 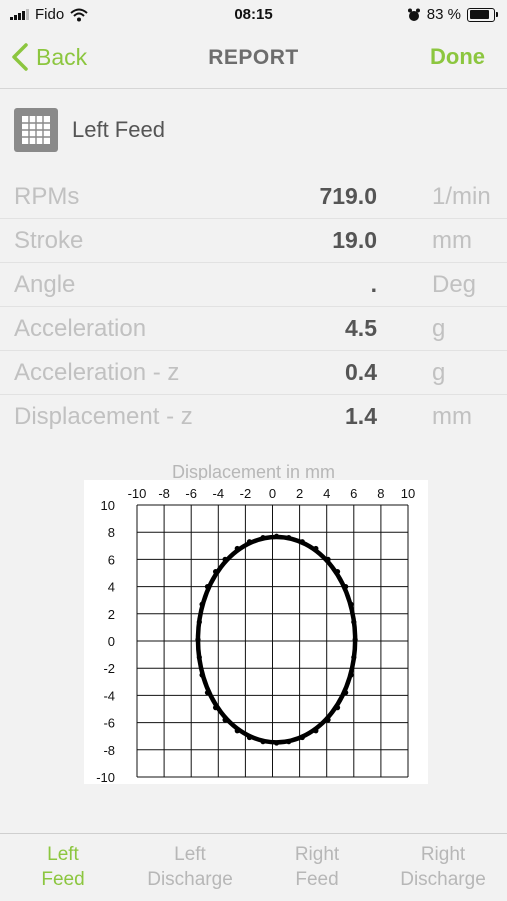 What do you see at coordinates (219, 493) in the screenshot?
I see `x-tick-label: -4` at bounding box center [219, 493].